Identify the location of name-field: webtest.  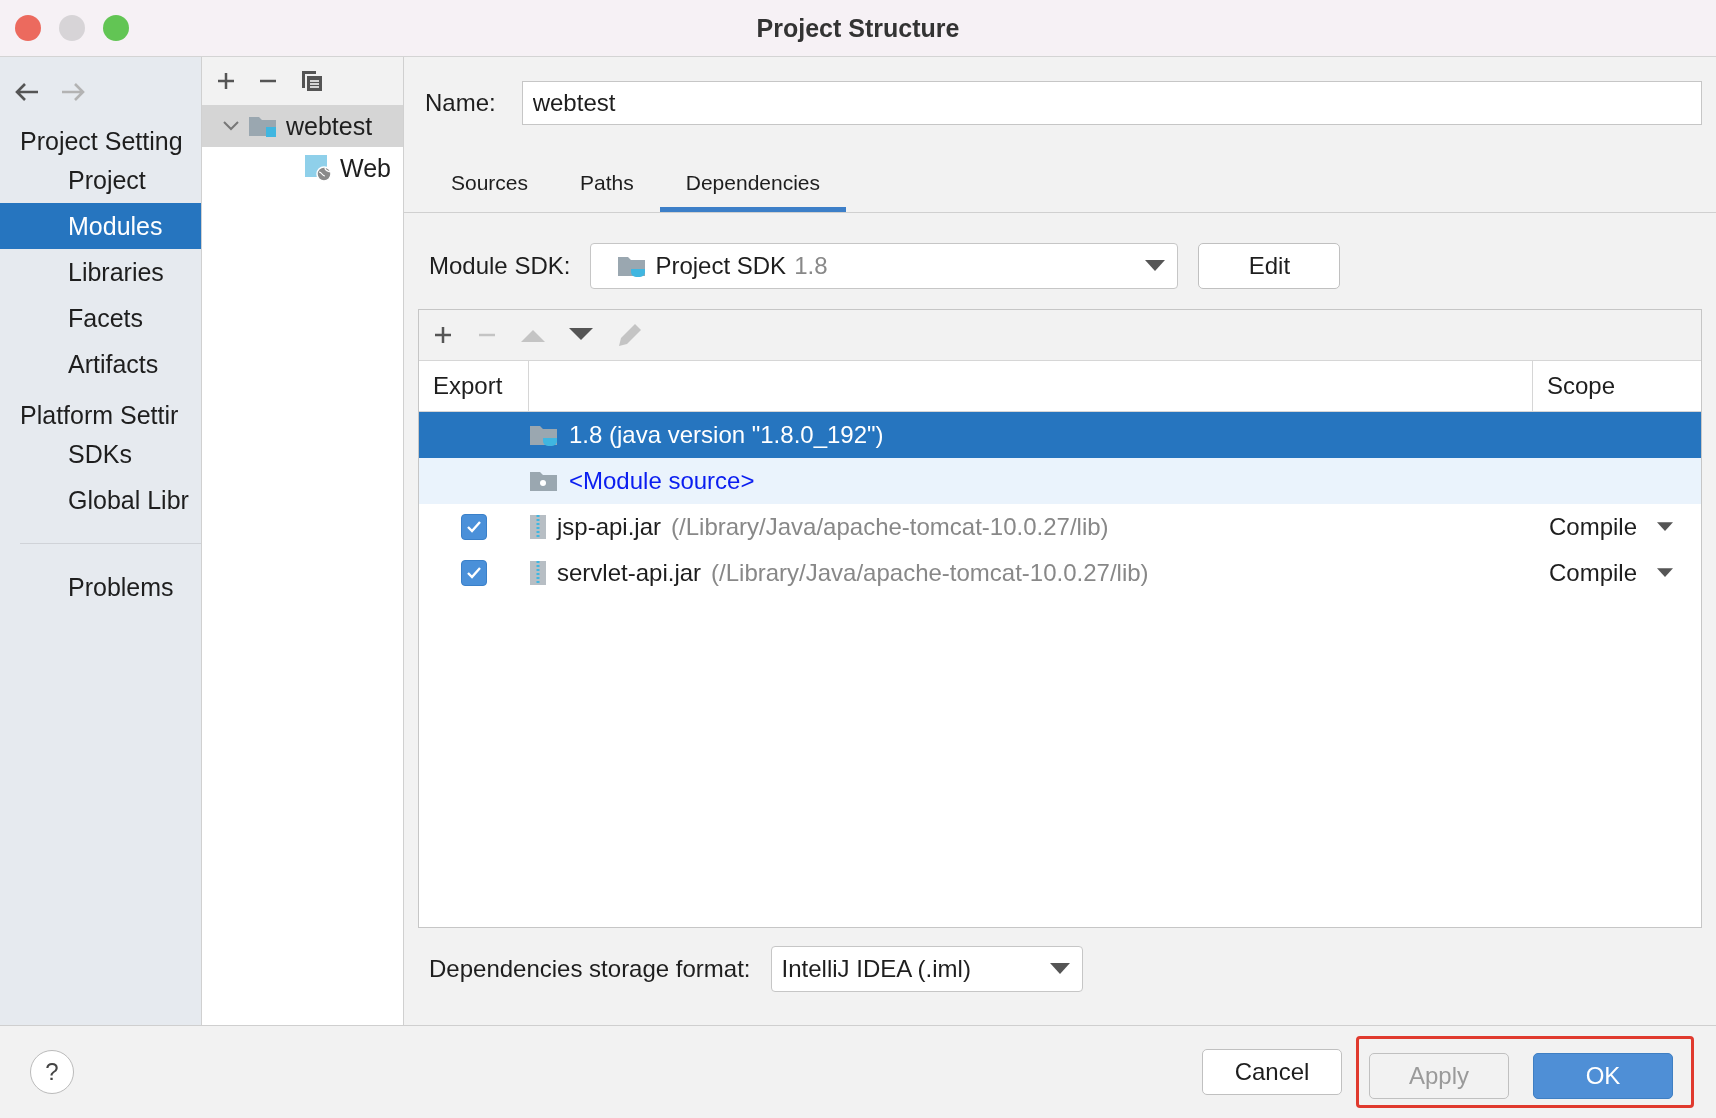
(1111, 103).